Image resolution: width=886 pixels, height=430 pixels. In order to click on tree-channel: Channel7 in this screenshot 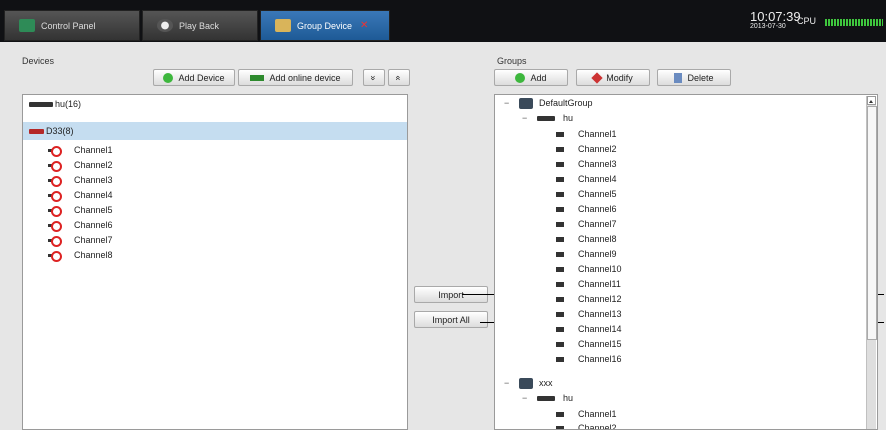, I will do `click(80, 240)`.